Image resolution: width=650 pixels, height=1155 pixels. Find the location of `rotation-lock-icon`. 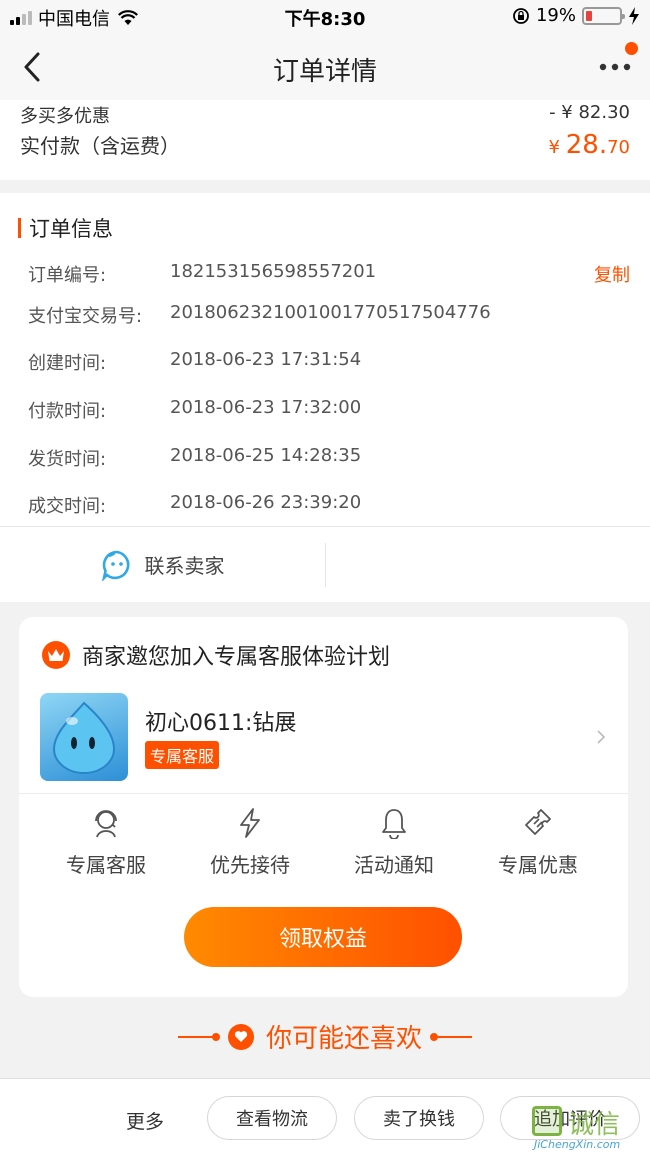

rotation-lock-icon is located at coordinates (521, 15).